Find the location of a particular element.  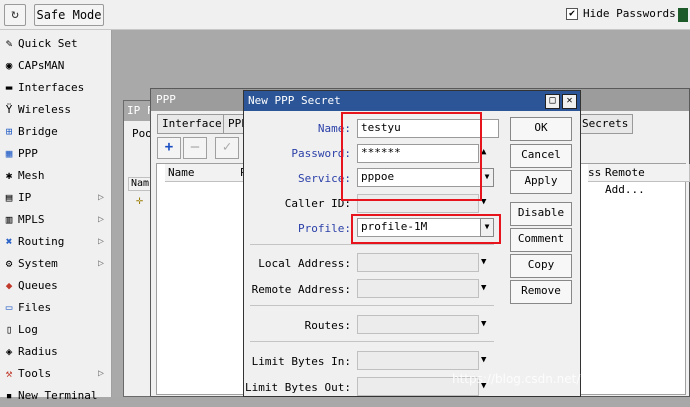

remove-icon: — is located at coordinates (195, 148).